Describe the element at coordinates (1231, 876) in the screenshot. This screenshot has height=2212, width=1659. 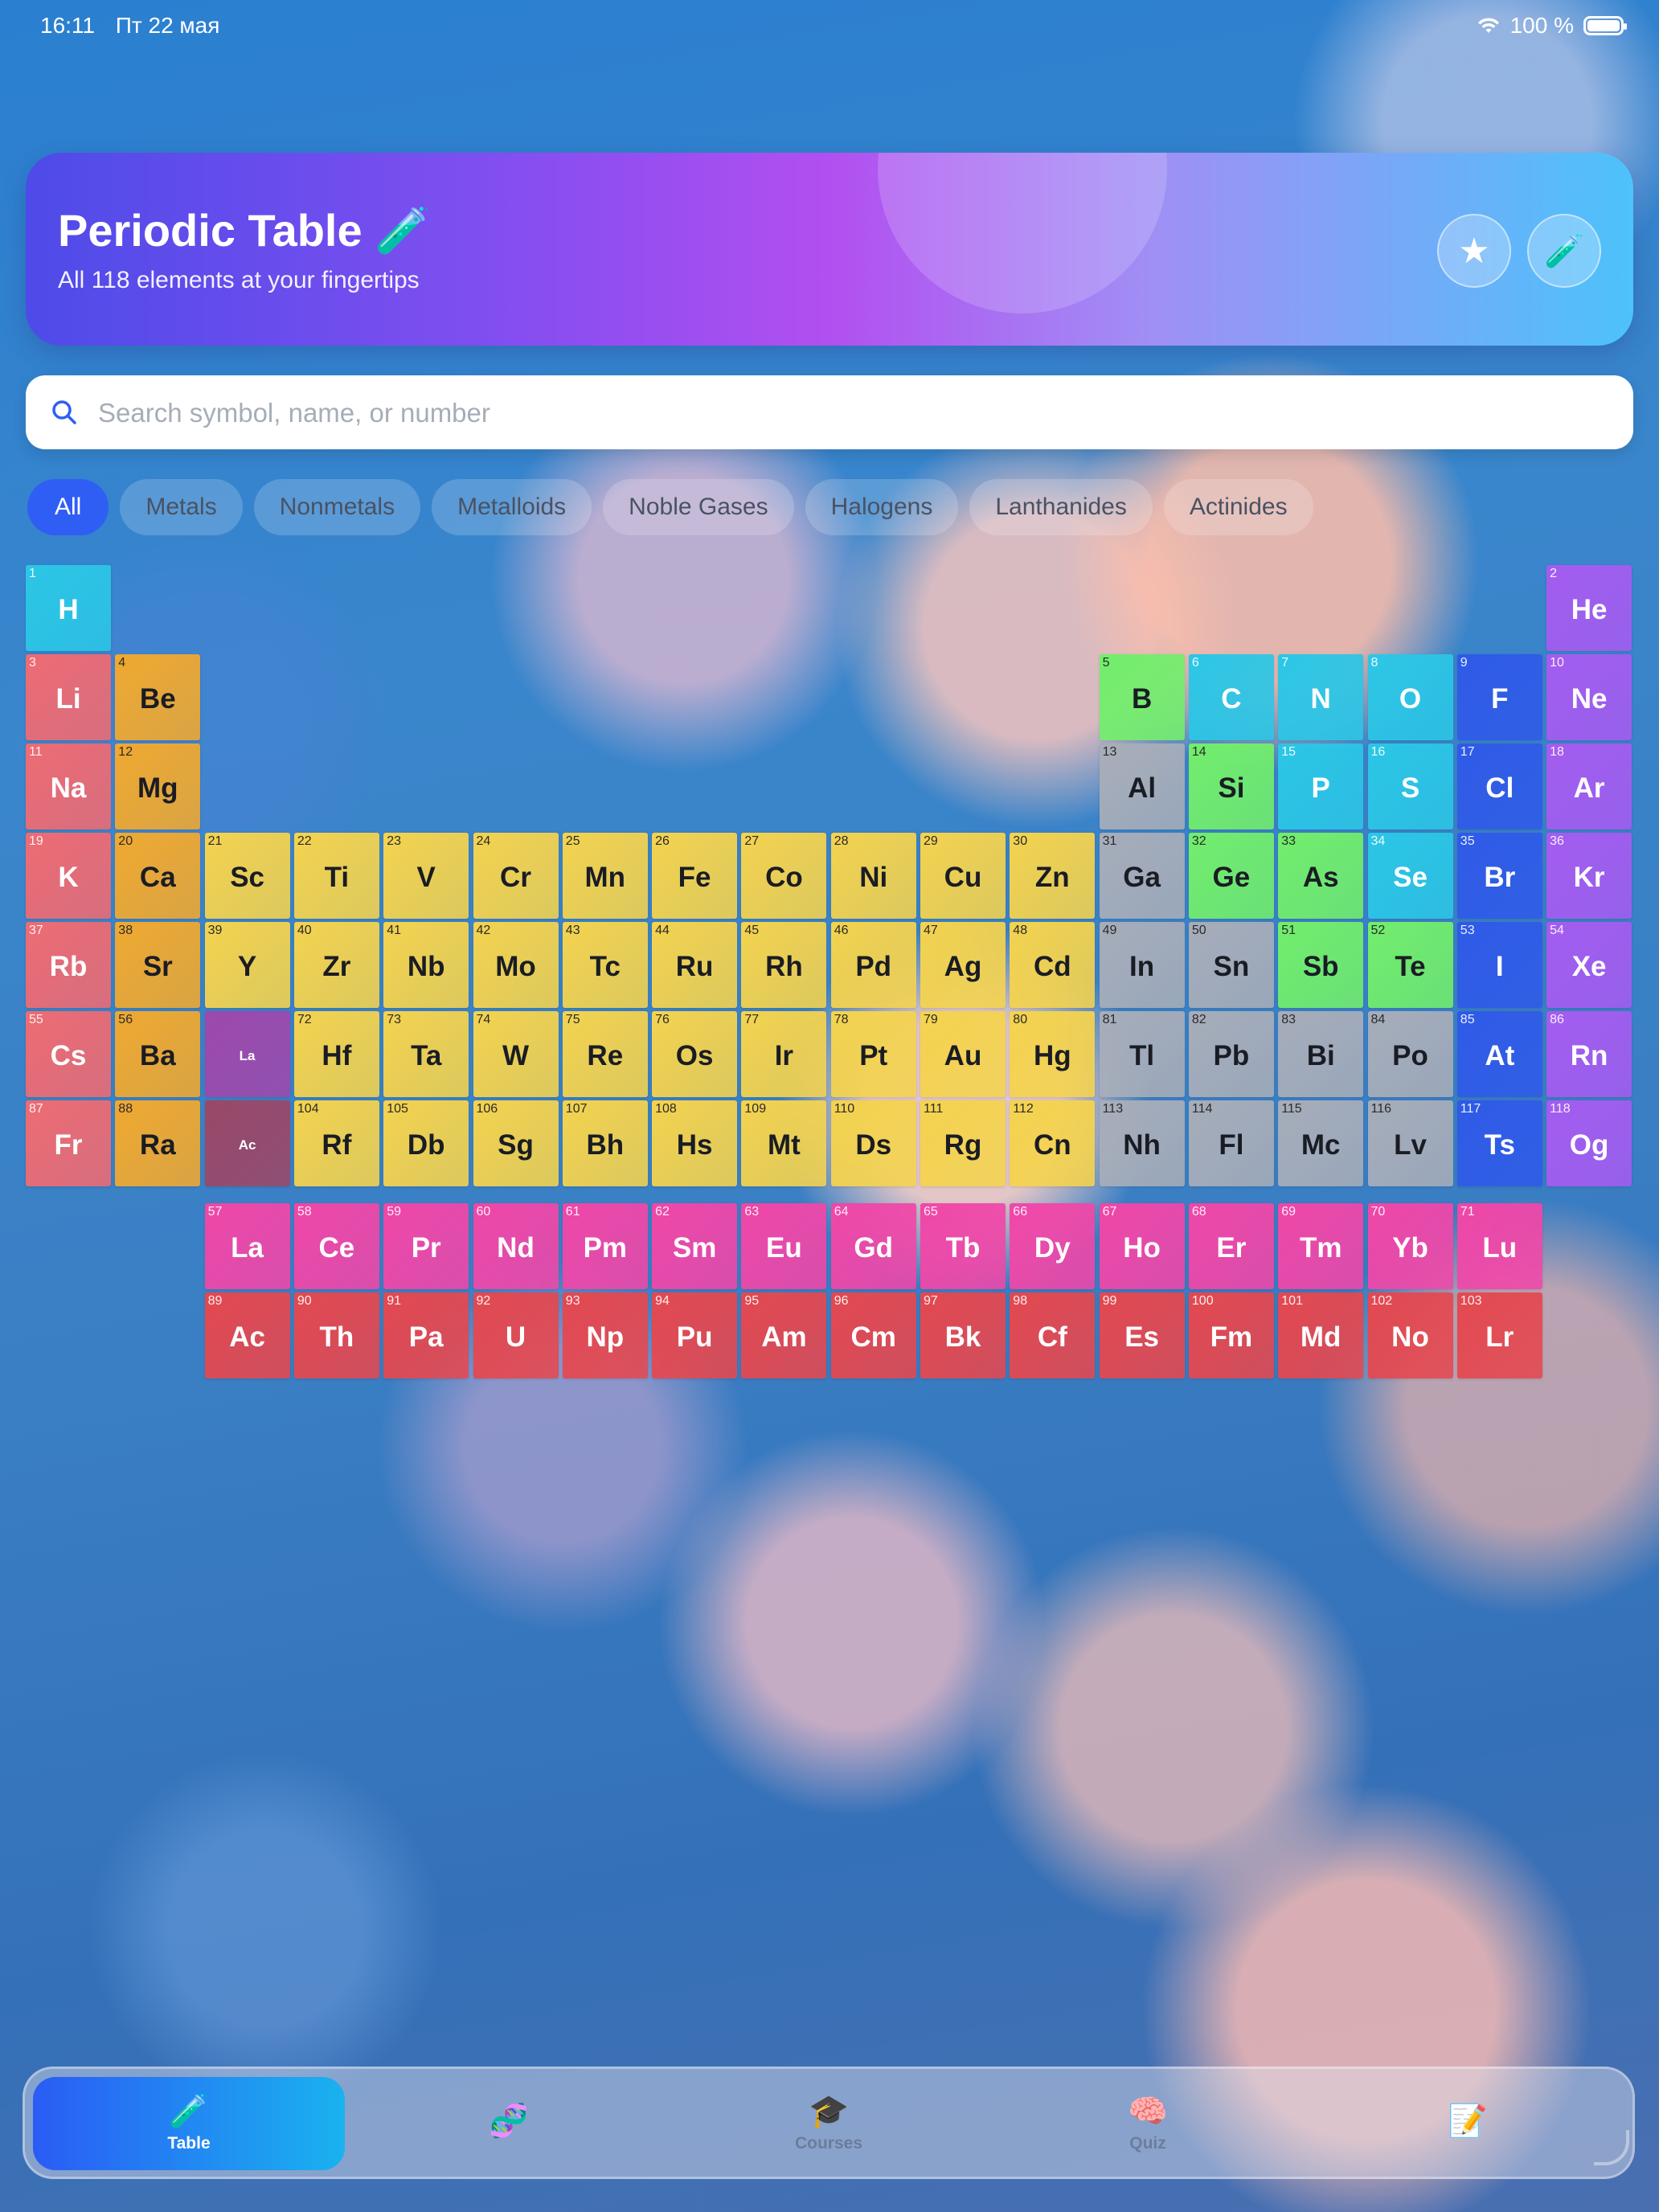
I see `element-ge: 32 Ge` at that location.